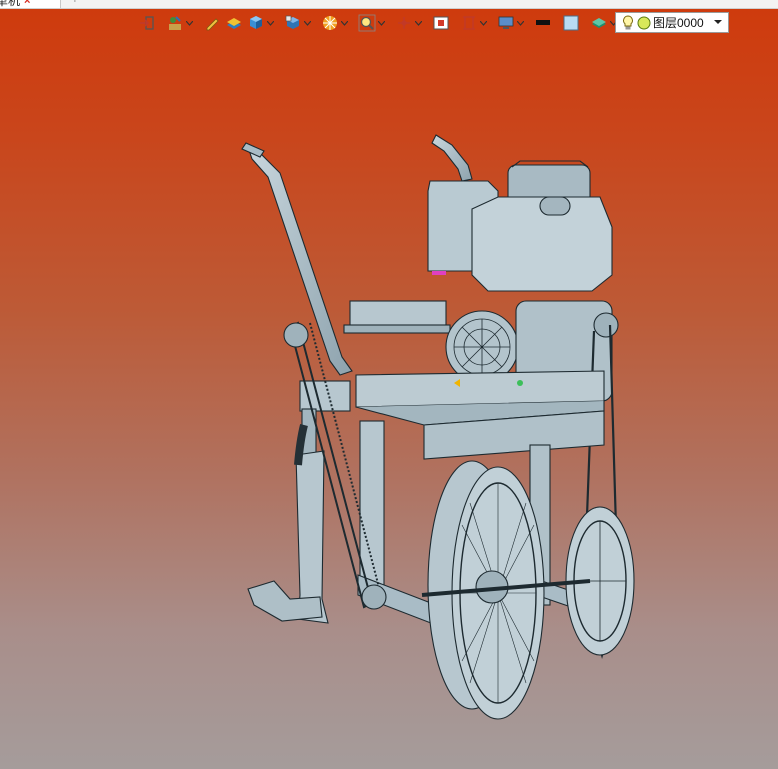  What do you see at coordinates (678, 23) in the screenshot?
I see `layer-name: 图层0000` at bounding box center [678, 23].